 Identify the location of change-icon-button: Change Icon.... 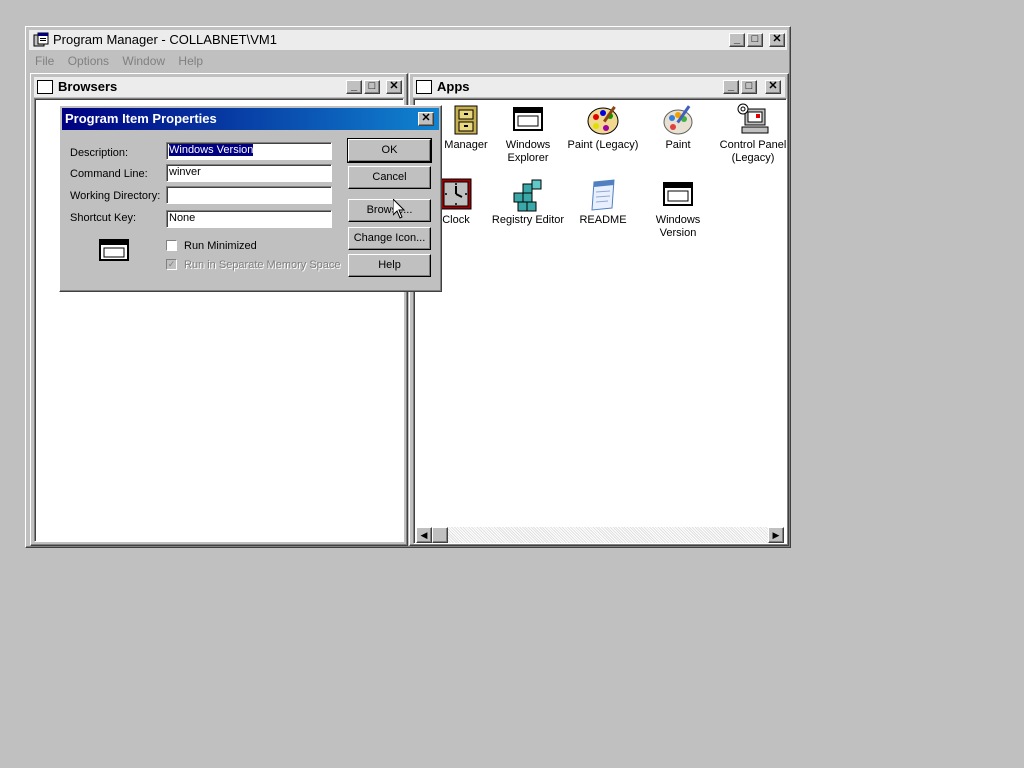
(389, 238).